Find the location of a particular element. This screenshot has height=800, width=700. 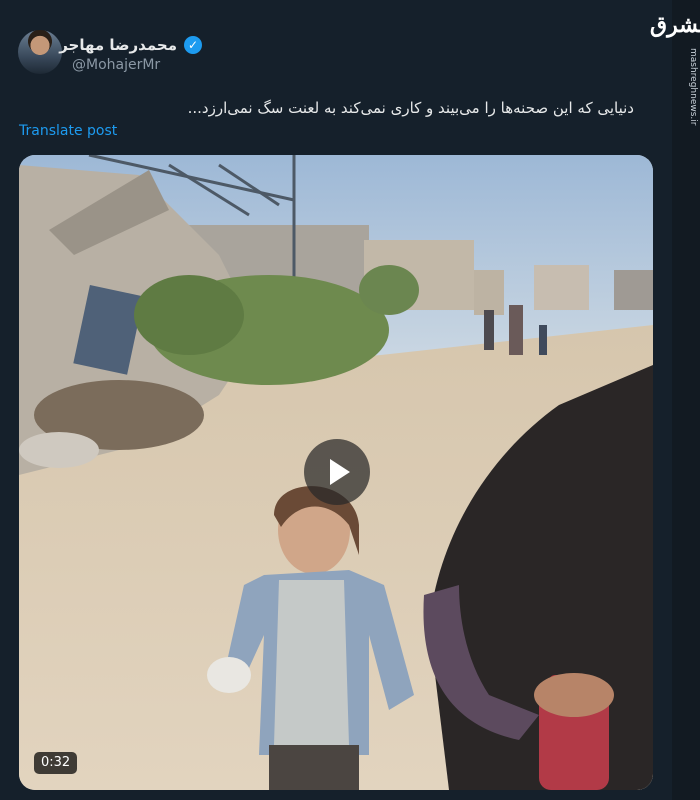

mashregh-logo: مشرق is located at coordinates (675, 25).